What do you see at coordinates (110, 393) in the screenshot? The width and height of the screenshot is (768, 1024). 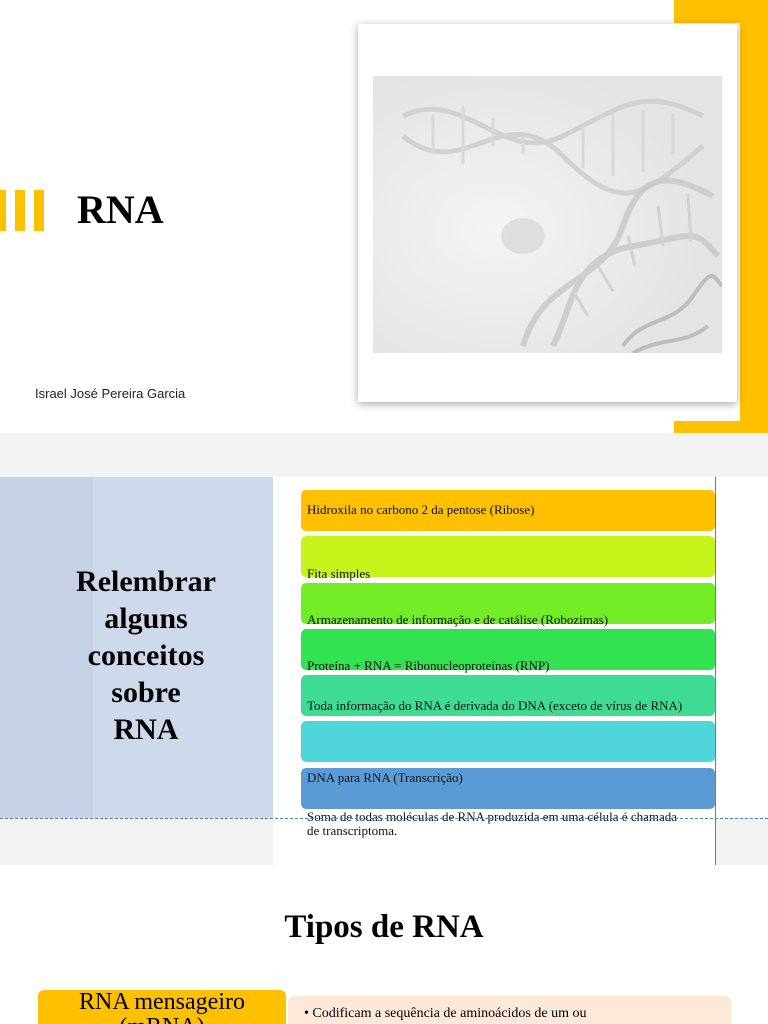 I see `author-name: Israel José Pereira Garcia` at bounding box center [110, 393].